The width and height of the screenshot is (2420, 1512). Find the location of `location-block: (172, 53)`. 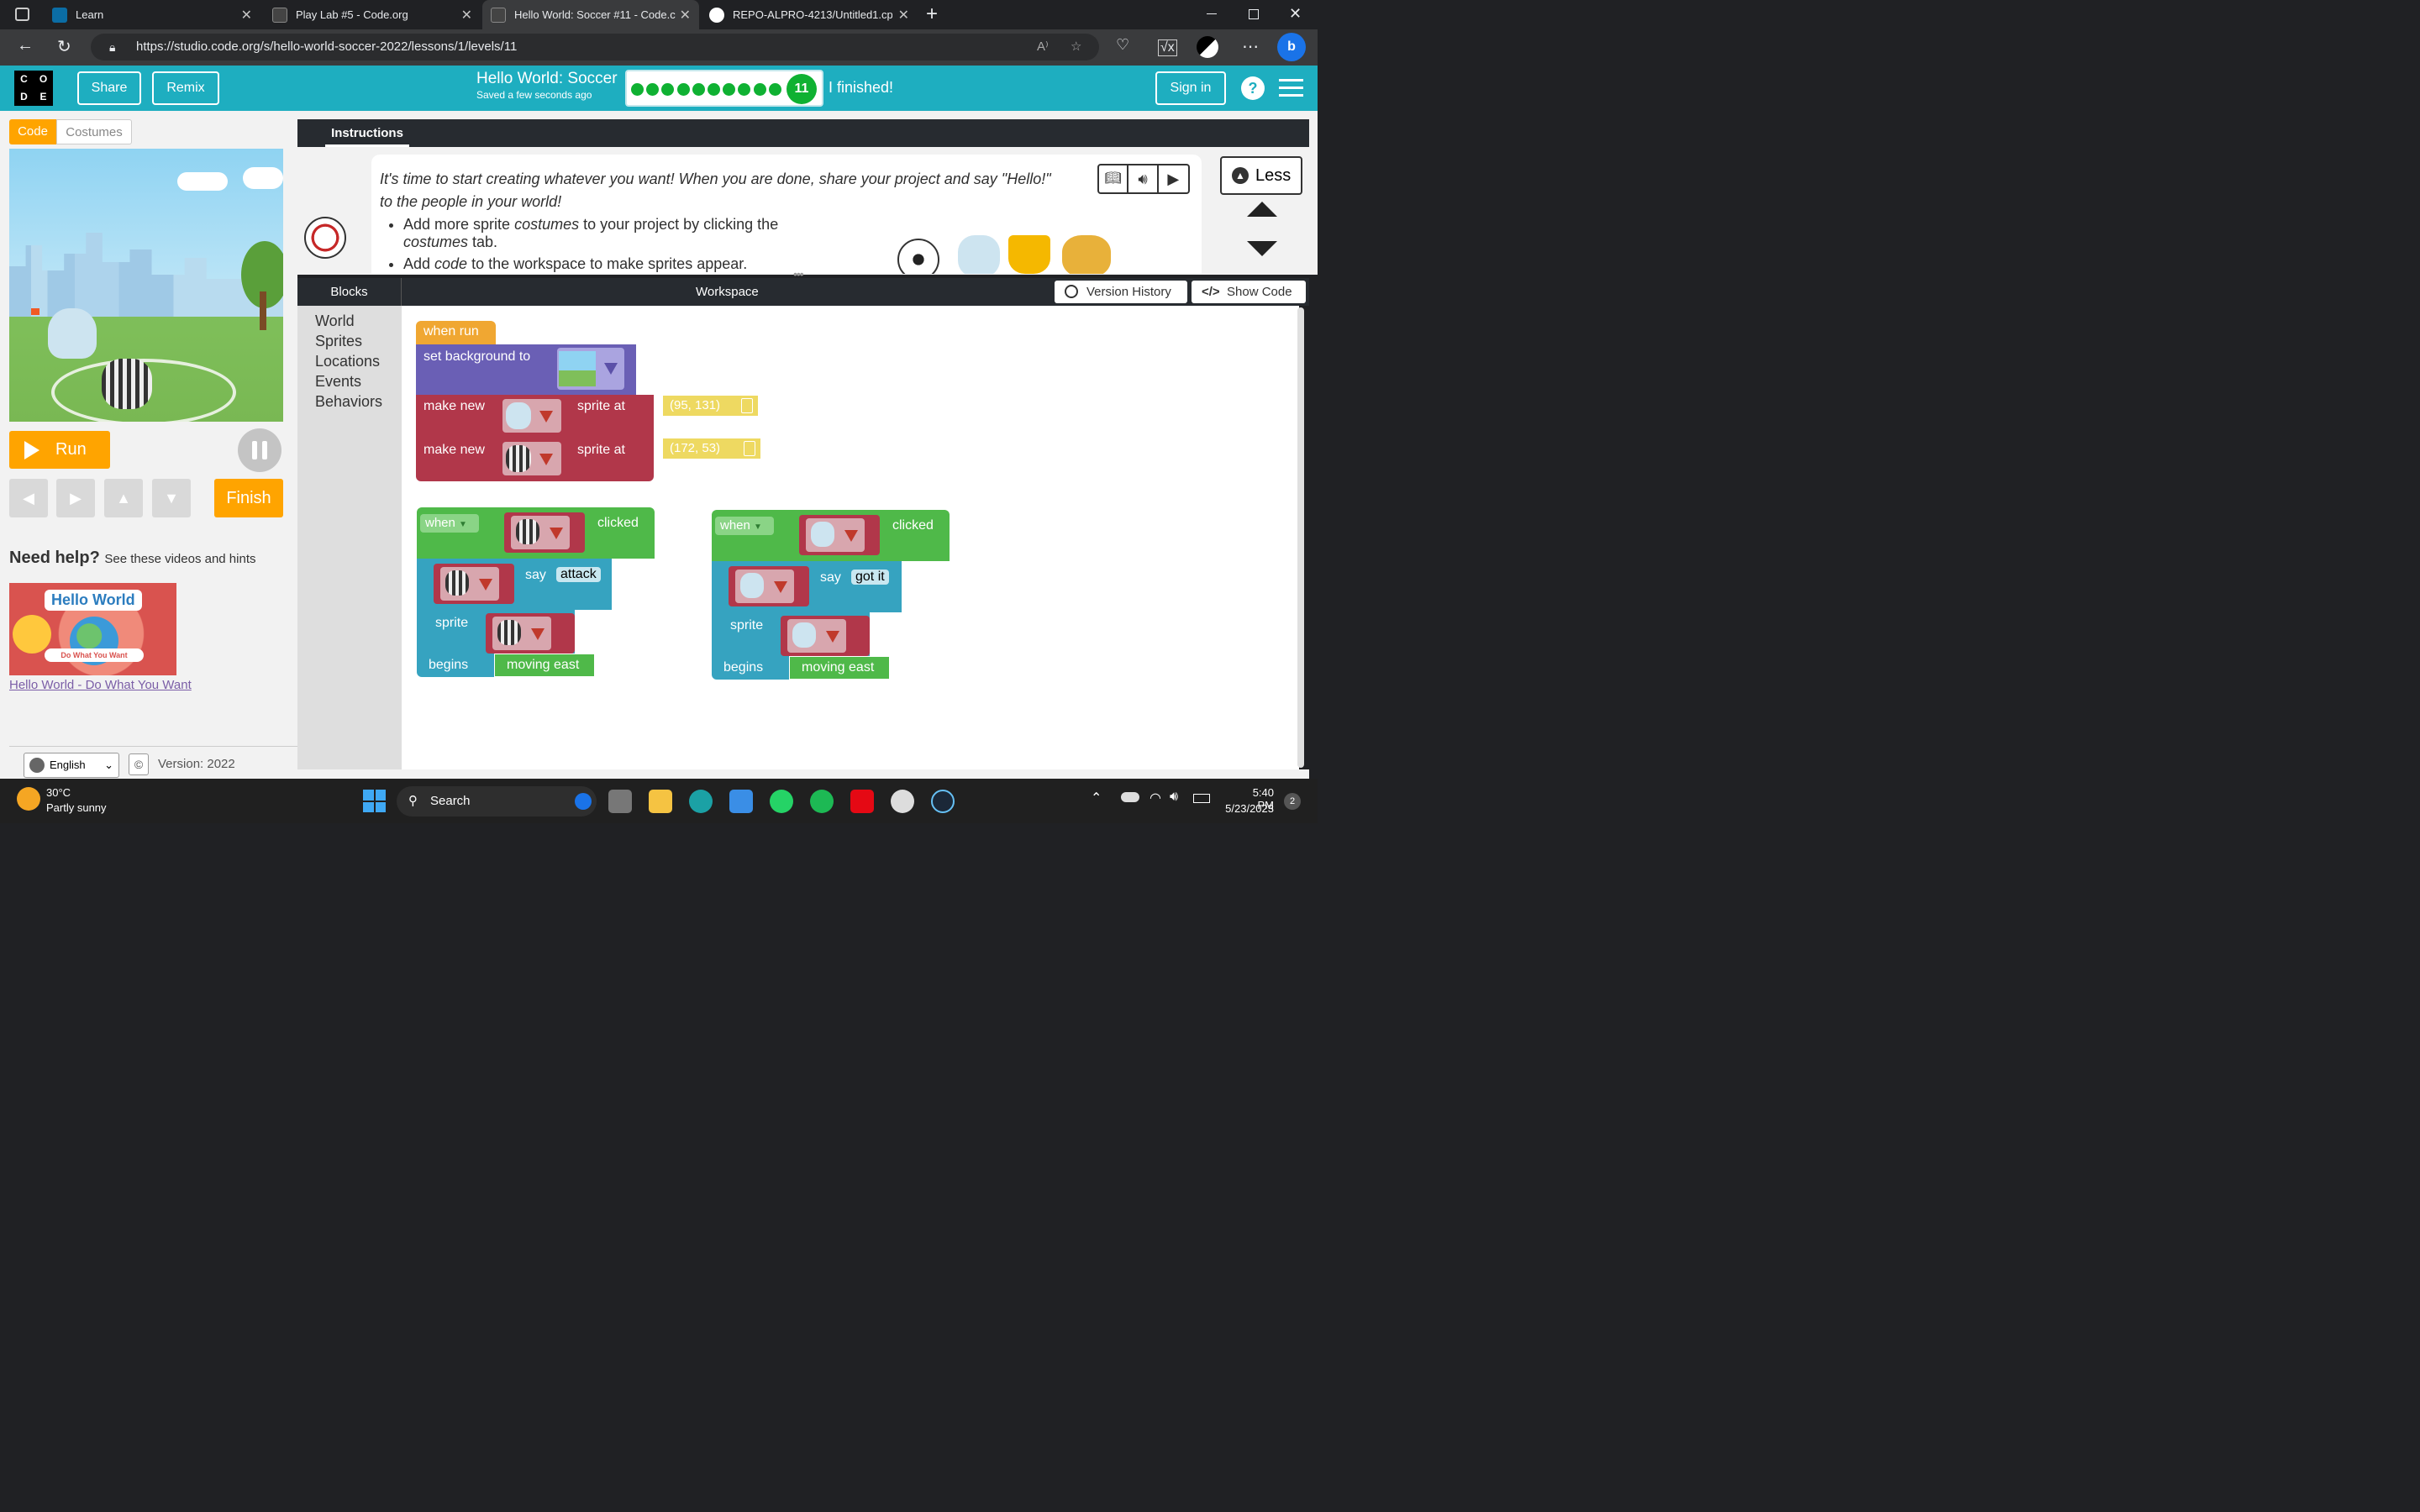

location-block: (172, 53) is located at coordinates (711, 448).